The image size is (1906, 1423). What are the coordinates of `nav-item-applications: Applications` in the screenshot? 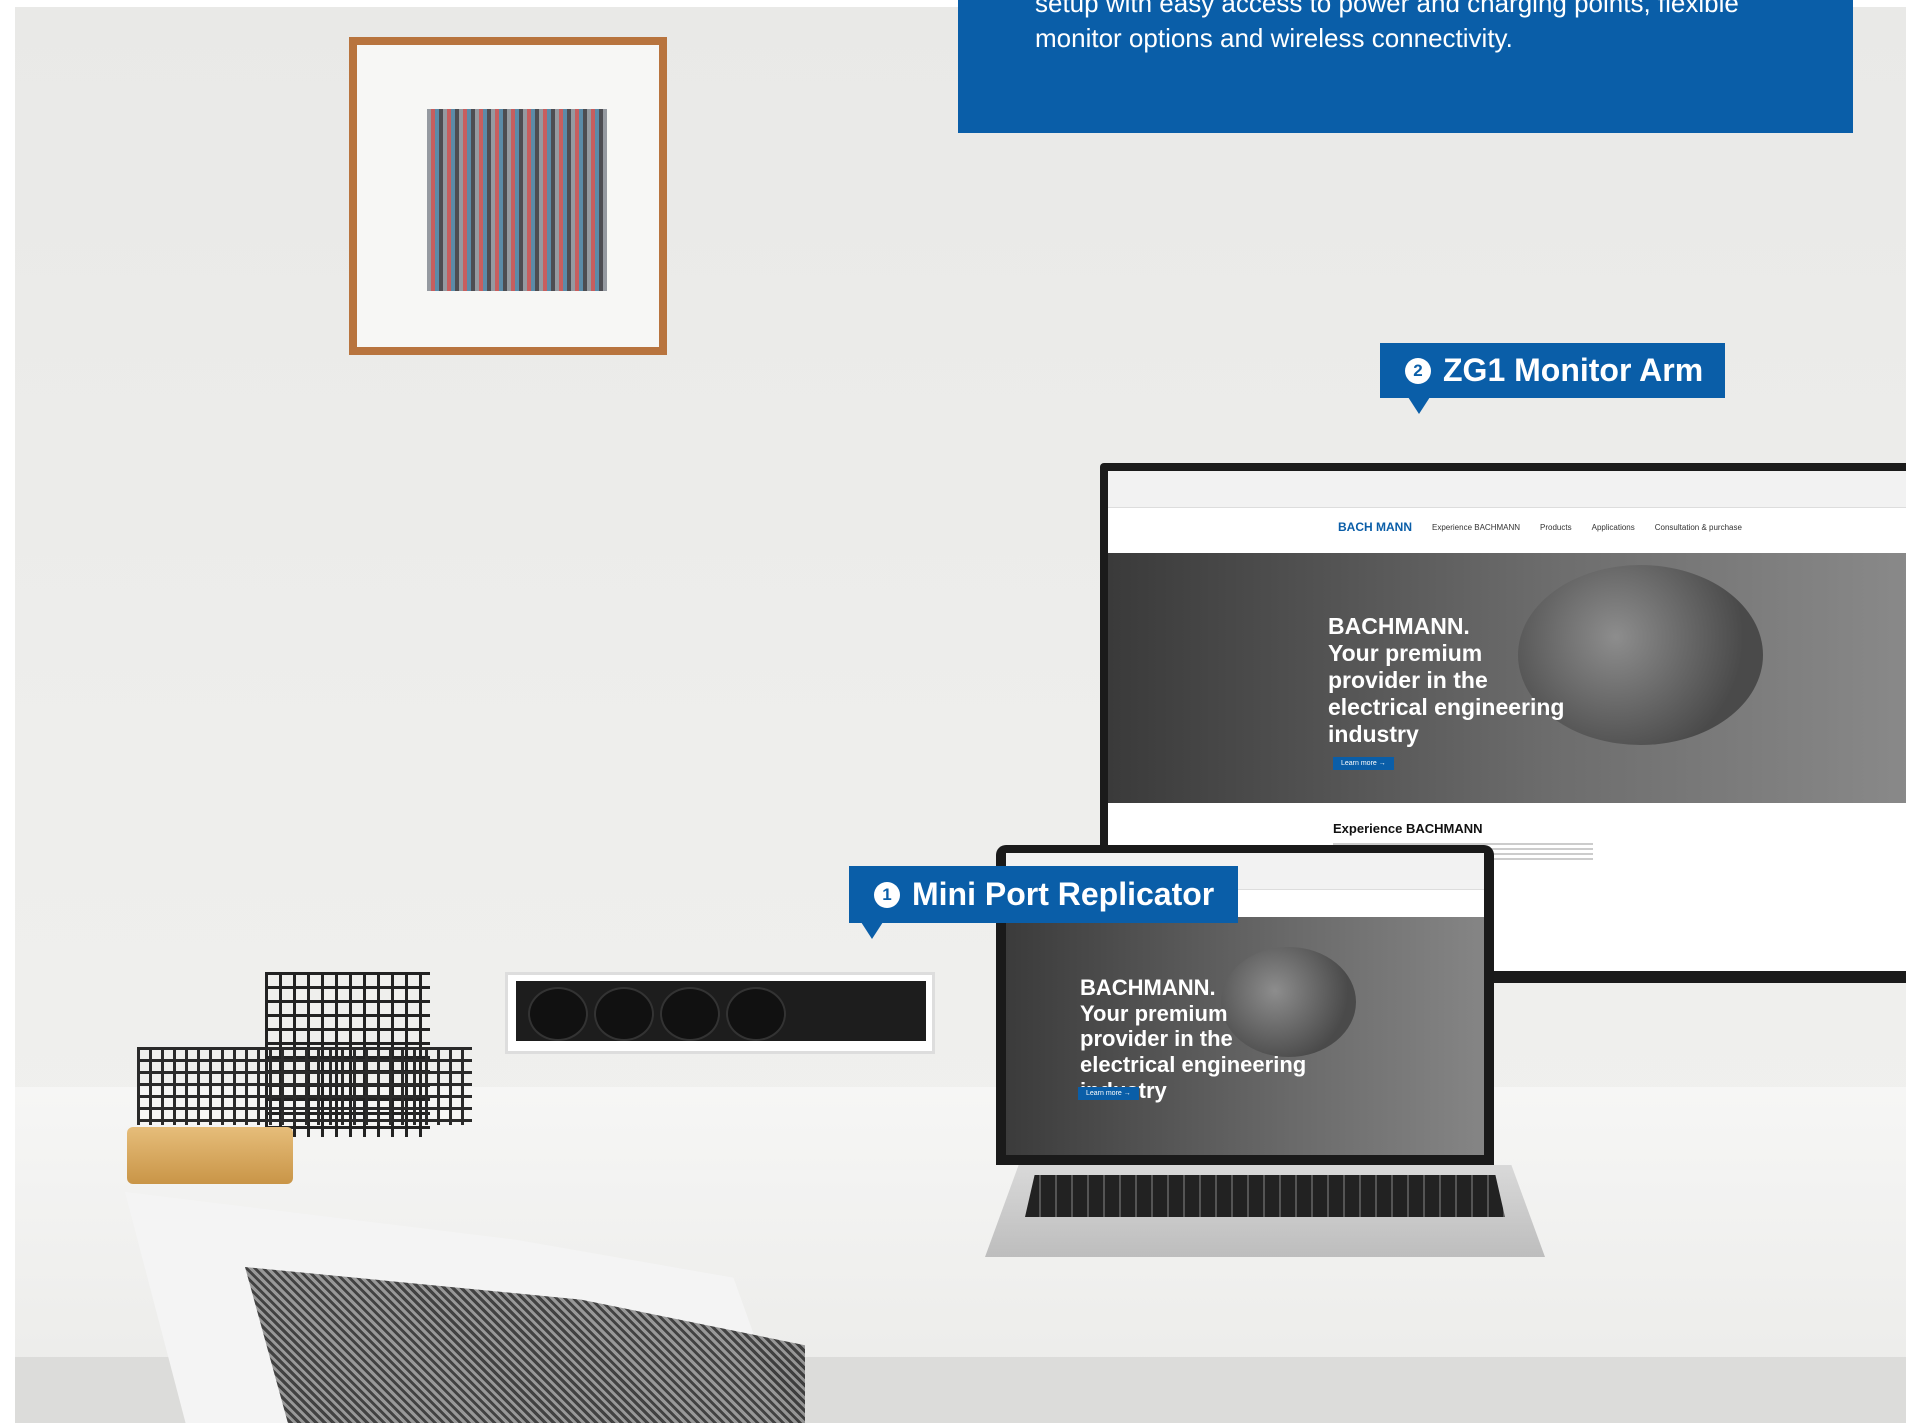 It's located at (1613, 527).